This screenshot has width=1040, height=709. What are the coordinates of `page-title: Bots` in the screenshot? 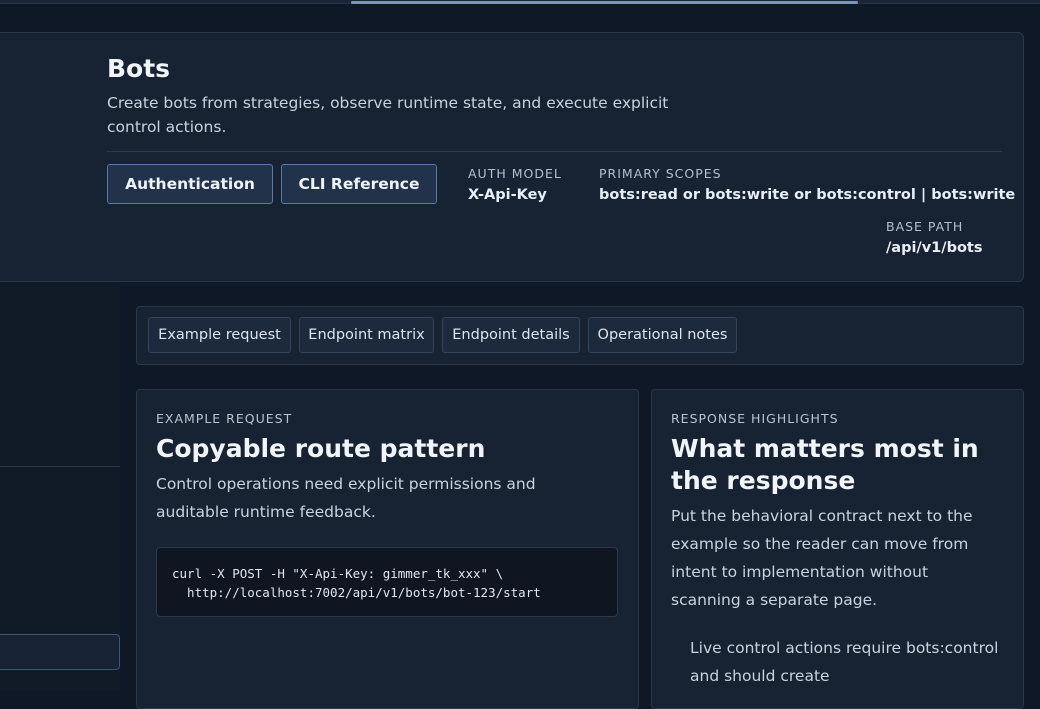 It's located at (139, 68).